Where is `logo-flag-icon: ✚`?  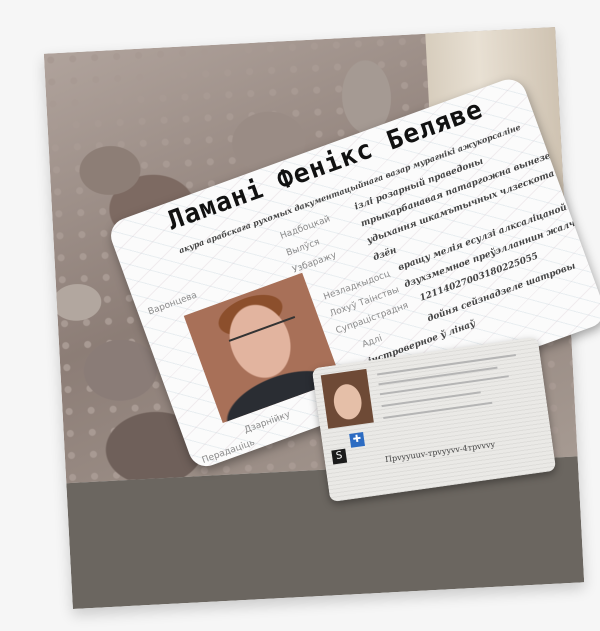
logo-flag-icon: ✚ is located at coordinates (357, 439).